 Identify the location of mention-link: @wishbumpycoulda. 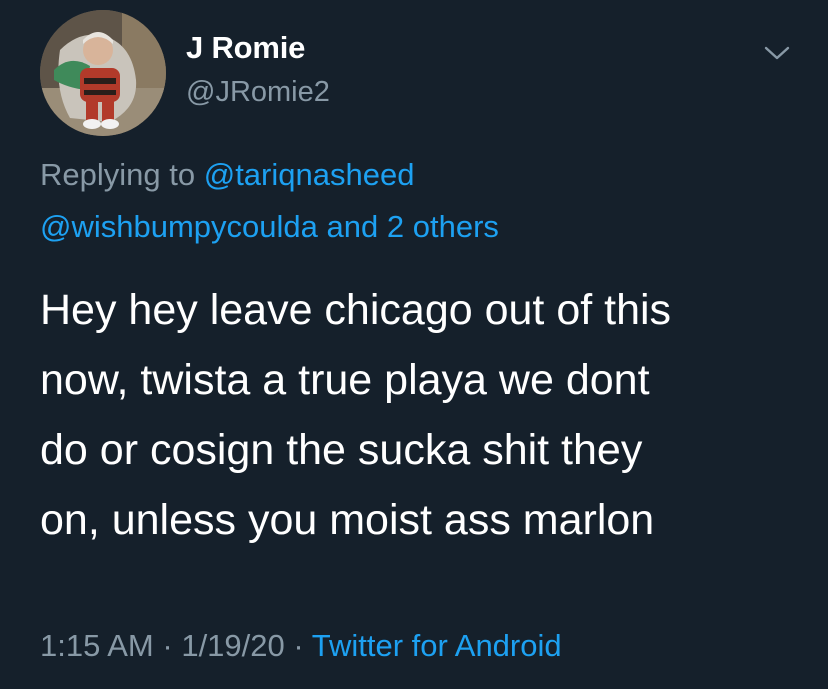
(179, 226).